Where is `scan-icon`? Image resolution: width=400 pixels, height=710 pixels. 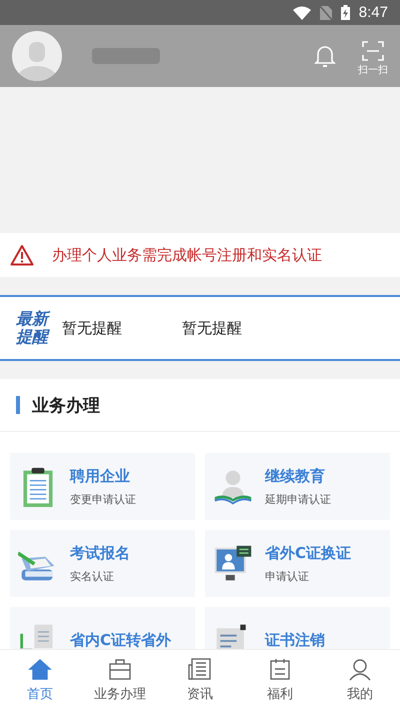
scan-icon is located at coordinates (373, 51).